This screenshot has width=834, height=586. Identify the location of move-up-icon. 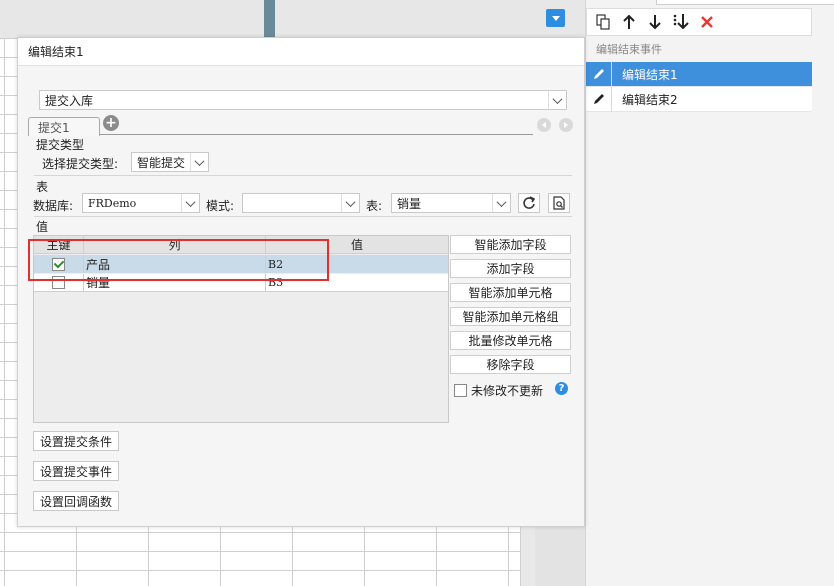
(628, 22).